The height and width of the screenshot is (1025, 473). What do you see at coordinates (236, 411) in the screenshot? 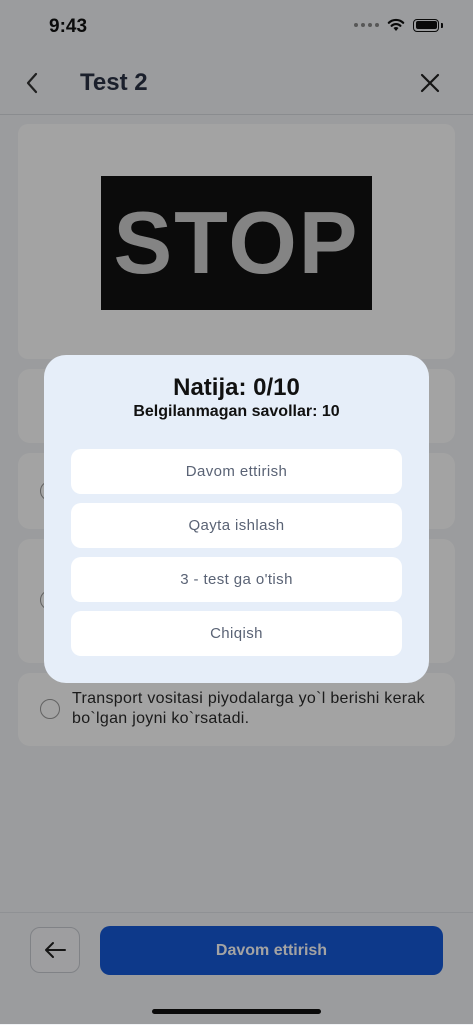
I see `unanswered-count: Belgilanmagan savollar: 10` at bounding box center [236, 411].